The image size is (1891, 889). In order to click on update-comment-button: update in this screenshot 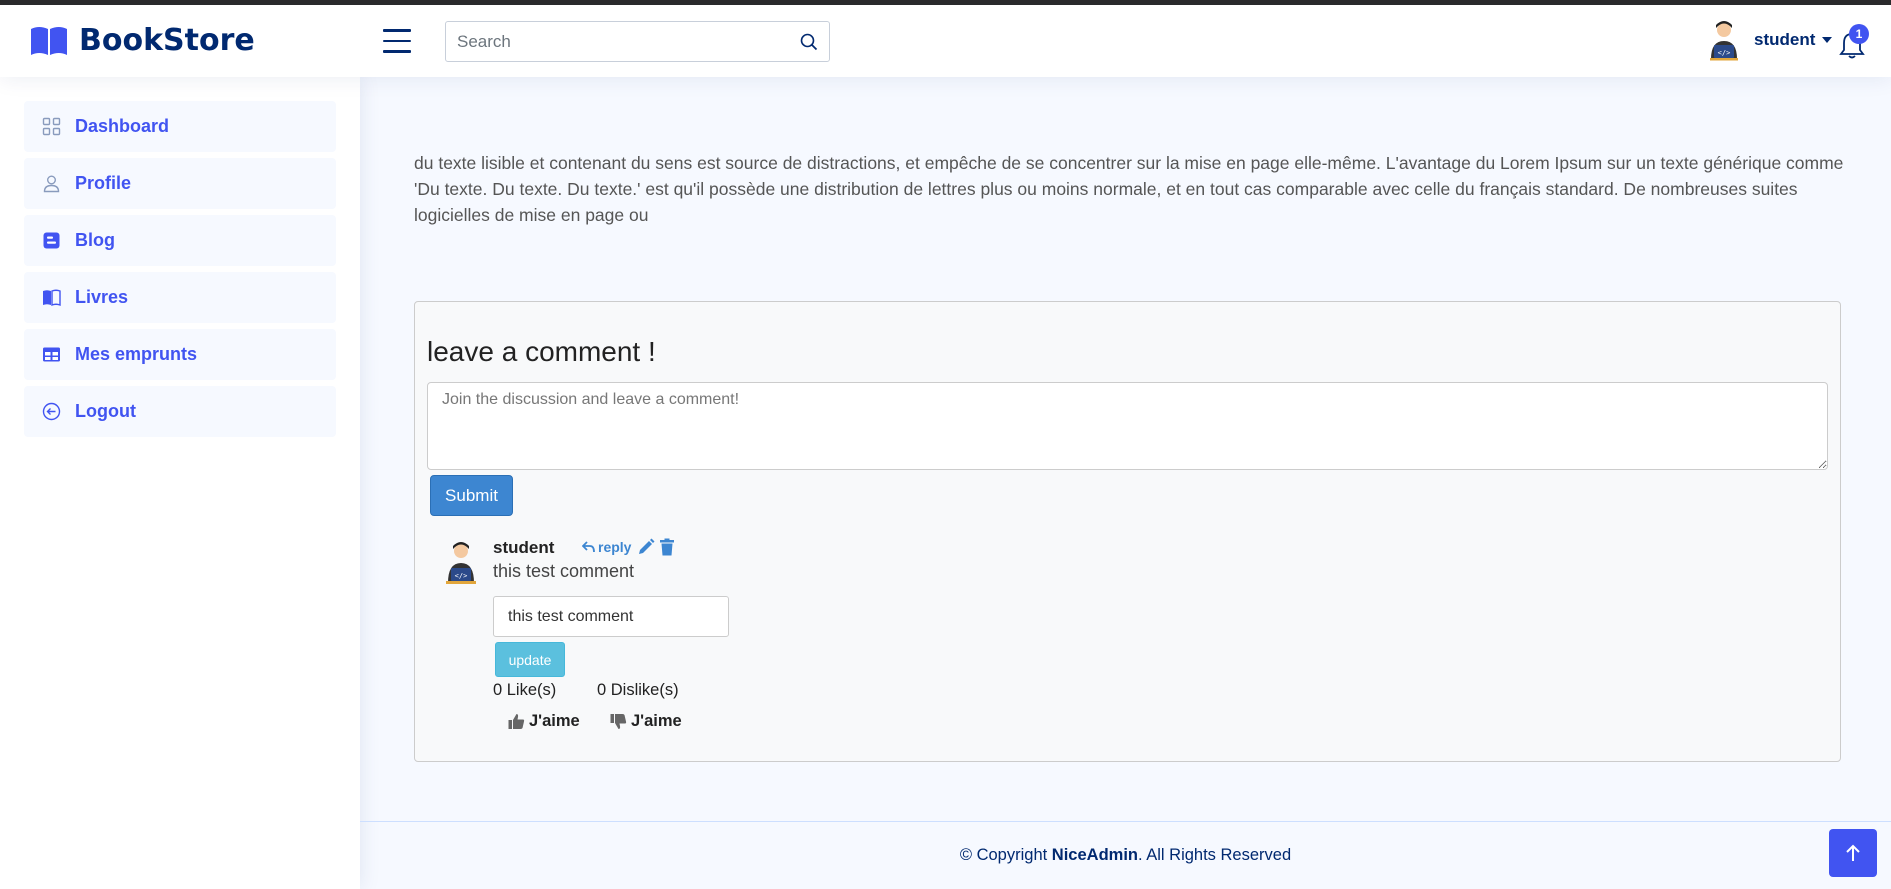, I will do `click(530, 659)`.